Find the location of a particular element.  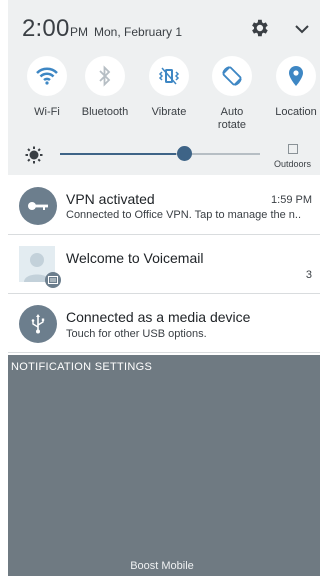

carrier-label: Boost Mobile is located at coordinates (162, 566).